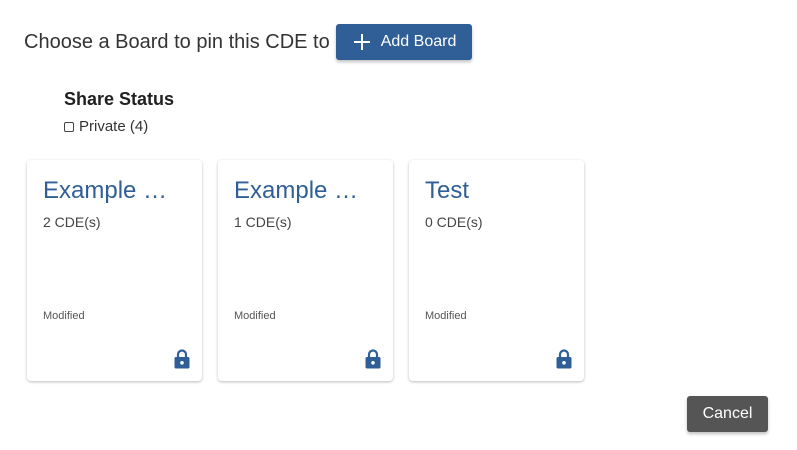 The height and width of the screenshot is (450, 797). What do you see at coordinates (263, 222) in the screenshot?
I see `board-cde-count: 1 CDE(s)` at bounding box center [263, 222].